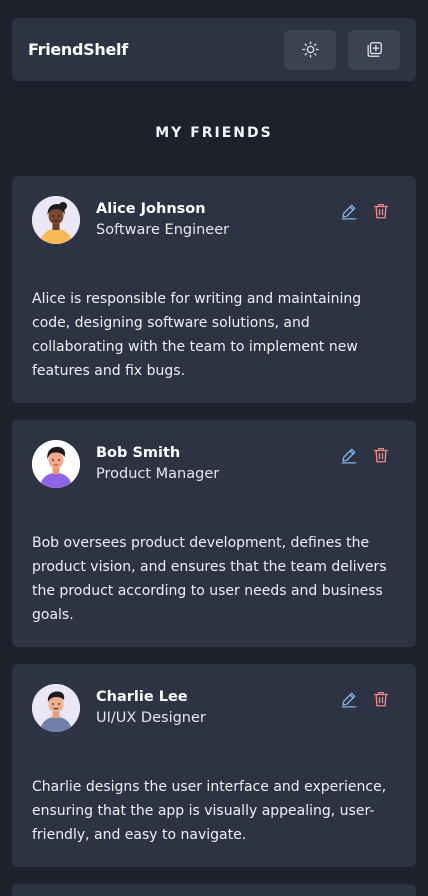 The image size is (428, 896). I want to click on friend-role: Product Manager, so click(158, 474).